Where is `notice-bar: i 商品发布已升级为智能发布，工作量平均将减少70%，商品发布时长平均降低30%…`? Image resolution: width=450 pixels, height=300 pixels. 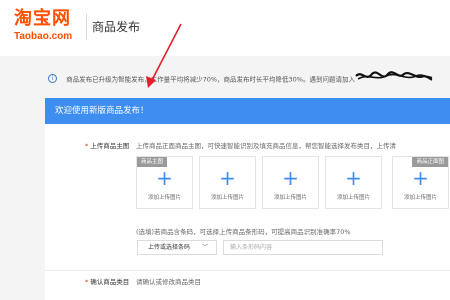 notice-bar: i 商品发布已升级为智能发布，工作量平均将减少70%，商品发布时长平均降低30%… is located at coordinates (201, 78).